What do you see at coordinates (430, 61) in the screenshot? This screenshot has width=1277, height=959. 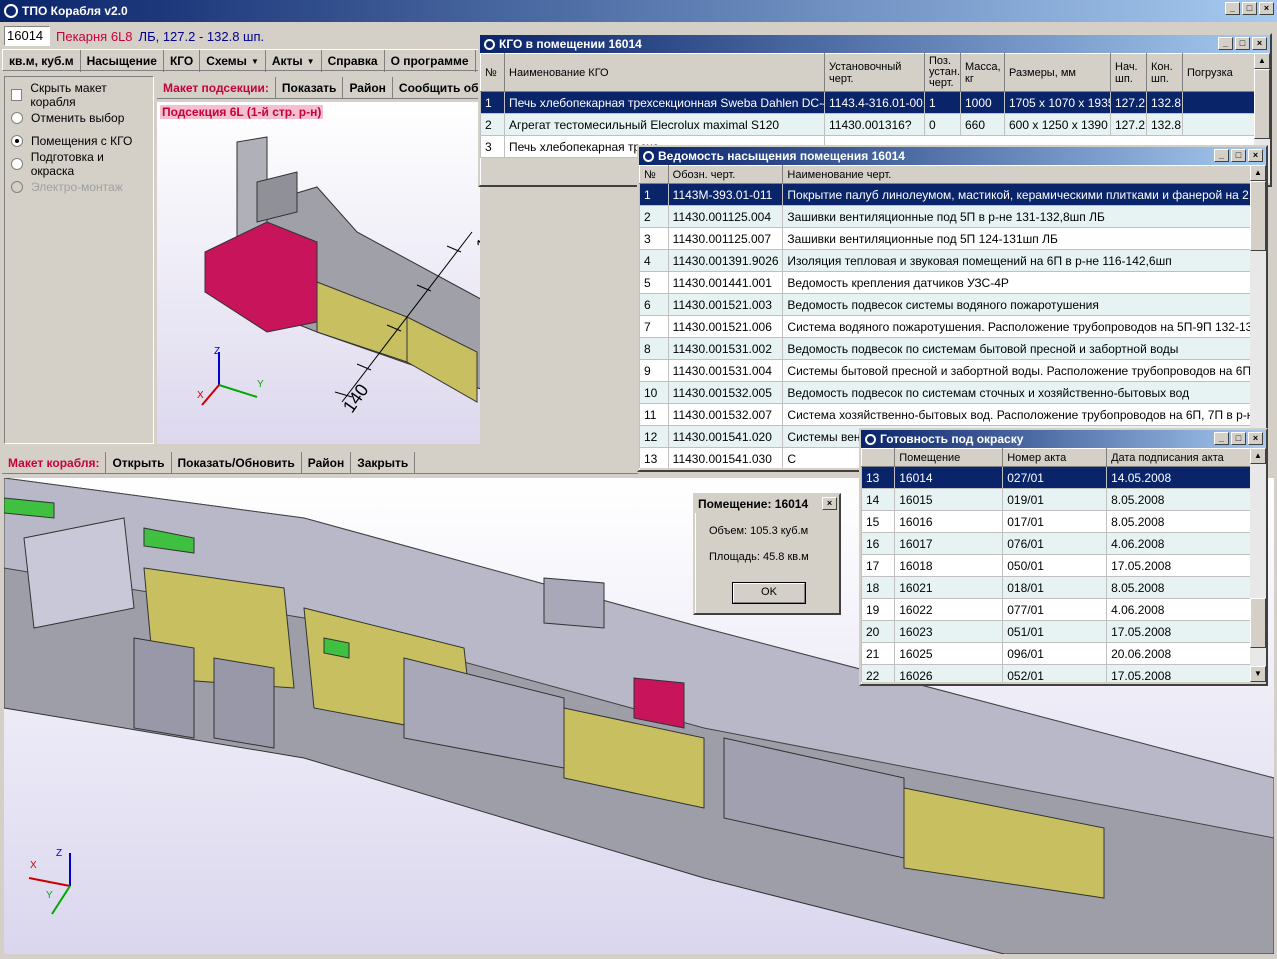 I see `about-button: О программе` at bounding box center [430, 61].